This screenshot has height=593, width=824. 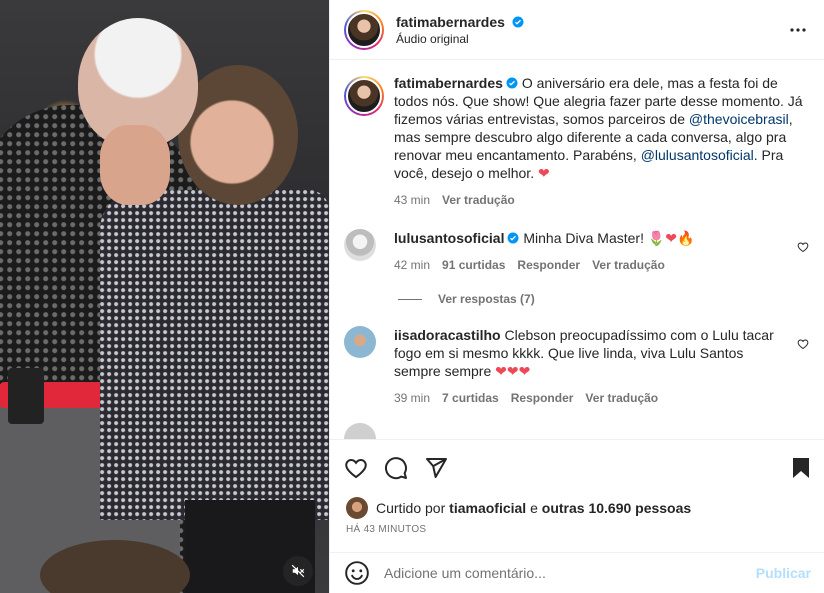 I want to click on publish-button: Publicar, so click(x=783, y=573).